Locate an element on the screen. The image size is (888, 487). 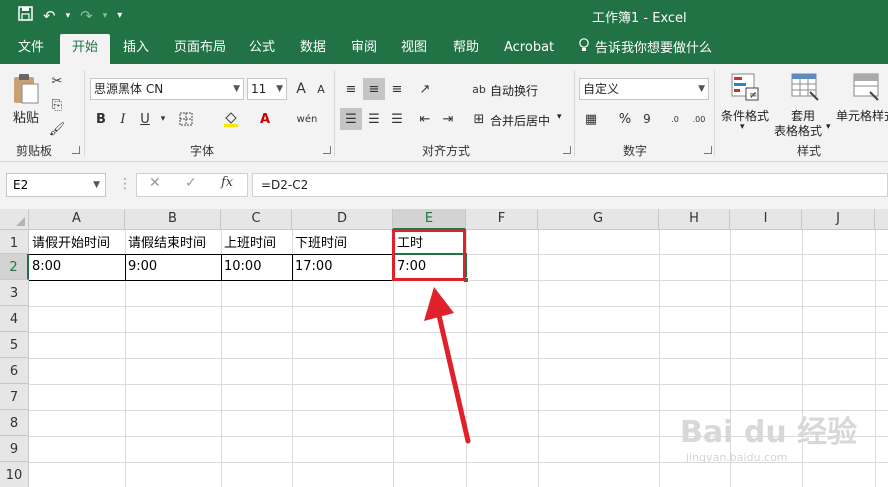
row-header-8: 8 is located at coordinates (14, 423).